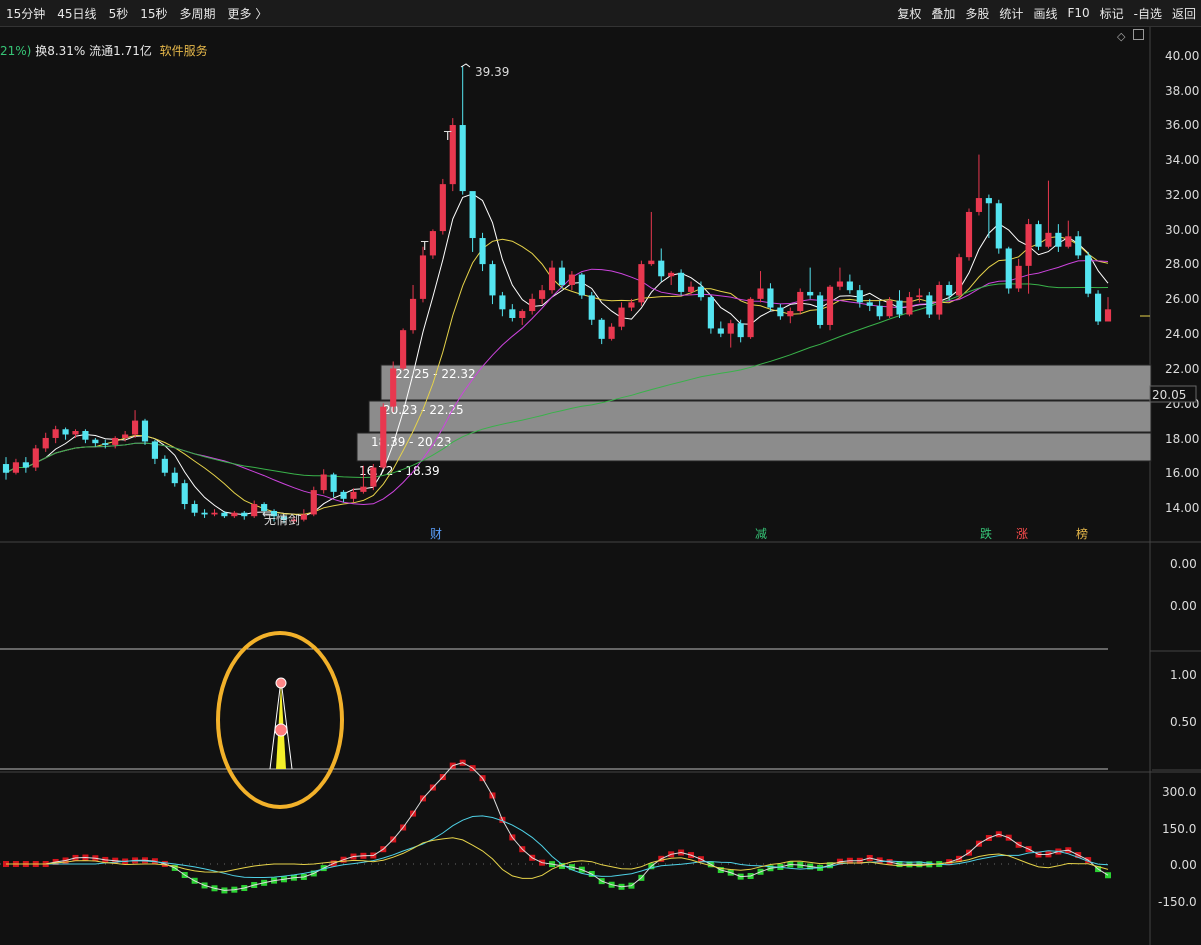 Image resolution: width=1201 pixels, height=945 pixels. Describe the element at coordinates (1022, 533) in the screenshot. I see `event-mark: 涨` at that location.